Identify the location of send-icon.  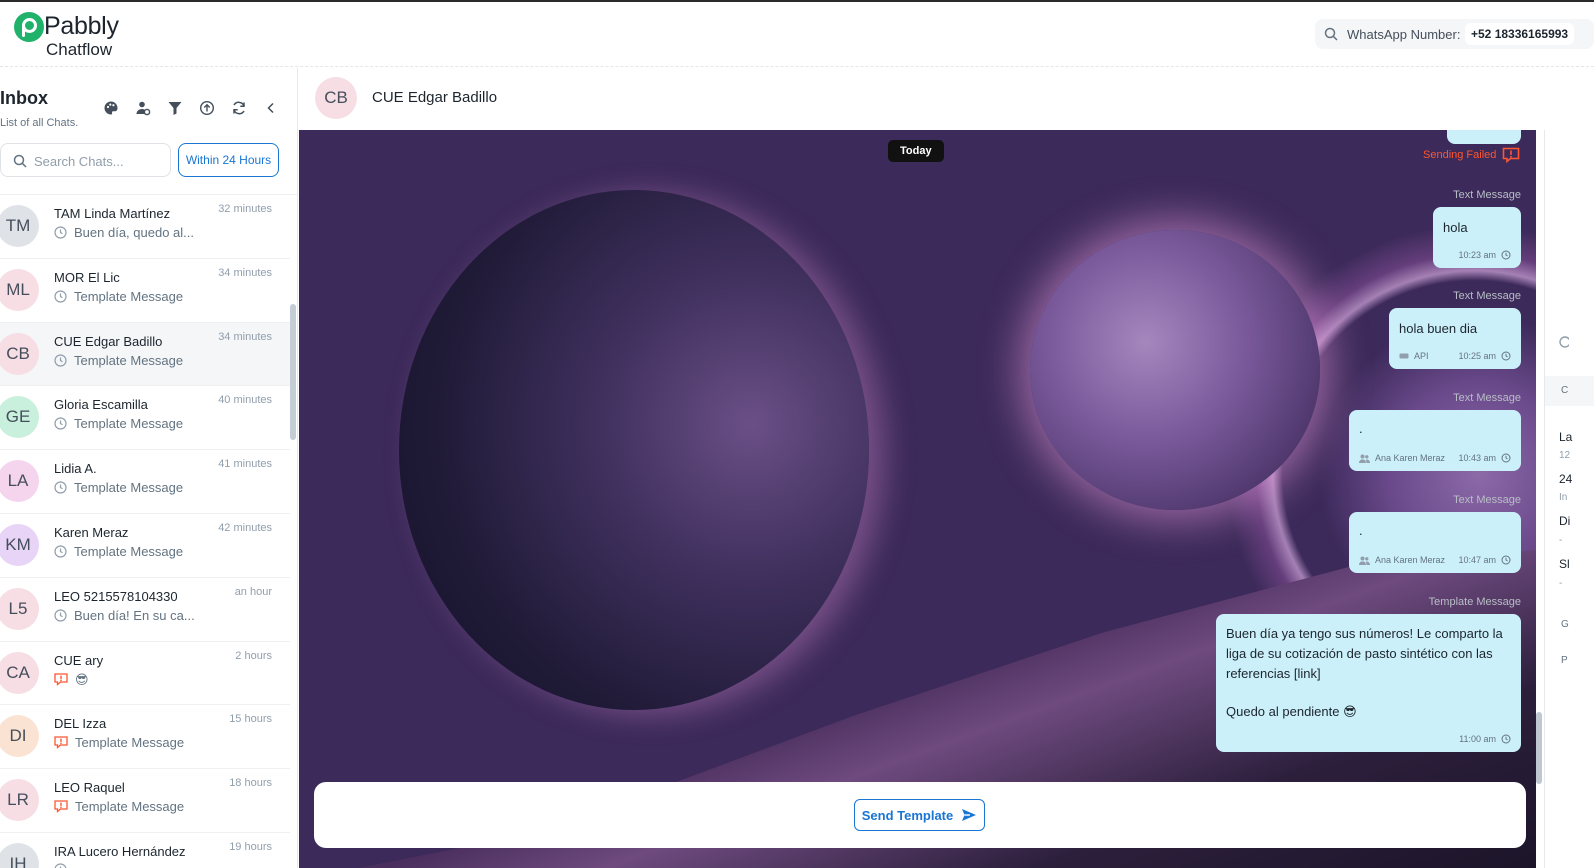
(969, 815).